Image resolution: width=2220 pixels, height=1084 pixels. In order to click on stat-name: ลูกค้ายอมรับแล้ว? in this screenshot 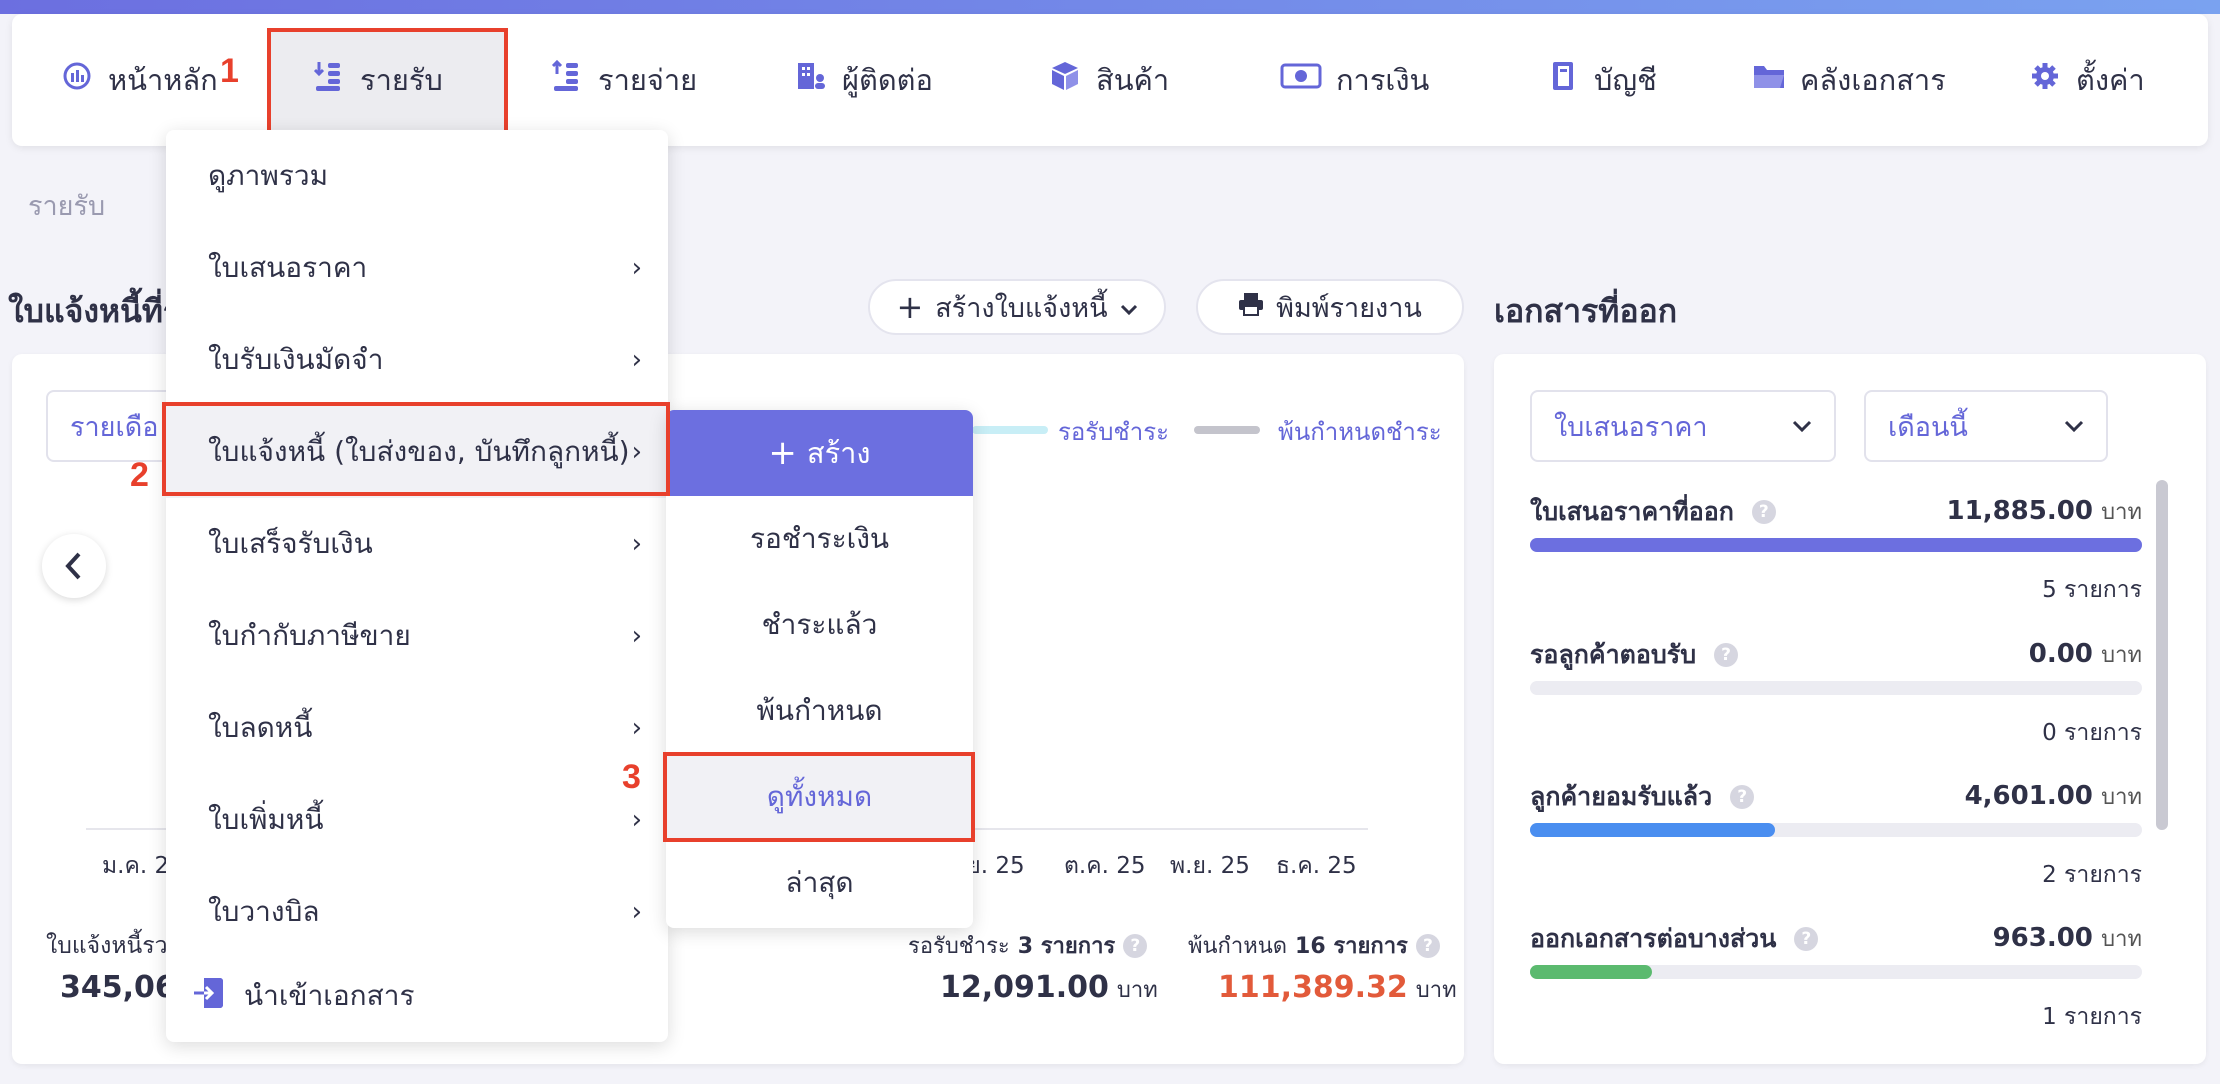, I will do `click(1642, 797)`.